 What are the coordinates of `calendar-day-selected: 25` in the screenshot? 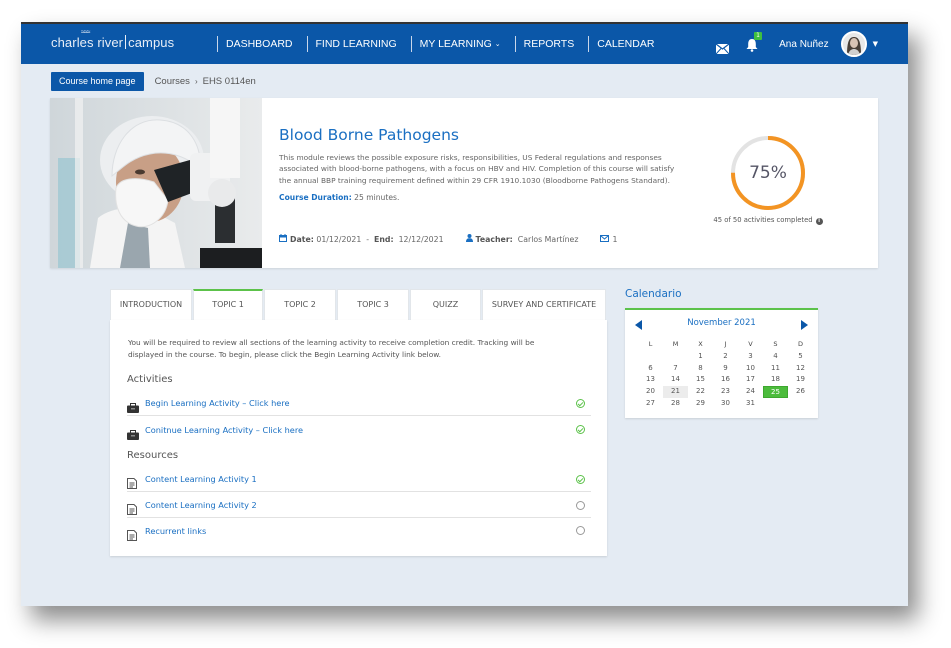 It's located at (775, 392).